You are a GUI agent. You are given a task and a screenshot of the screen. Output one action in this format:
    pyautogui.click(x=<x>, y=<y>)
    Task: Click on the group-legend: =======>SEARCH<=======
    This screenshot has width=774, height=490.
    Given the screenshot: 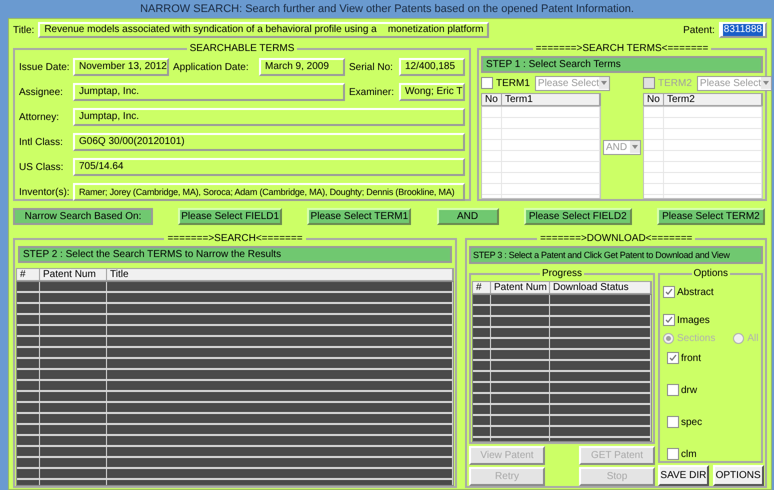 What is the action you would take?
    pyautogui.click(x=235, y=238)
    